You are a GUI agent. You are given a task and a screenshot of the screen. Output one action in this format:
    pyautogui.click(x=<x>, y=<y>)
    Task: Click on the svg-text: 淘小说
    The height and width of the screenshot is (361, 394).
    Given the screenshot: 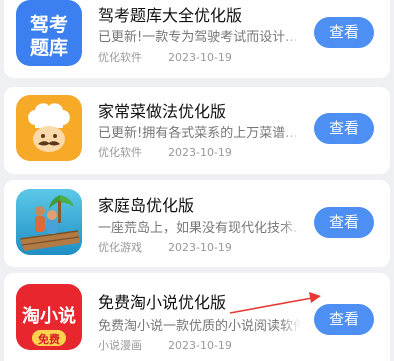 What is the action you would take?
    pyautogui.click(x=49, y=316)
    